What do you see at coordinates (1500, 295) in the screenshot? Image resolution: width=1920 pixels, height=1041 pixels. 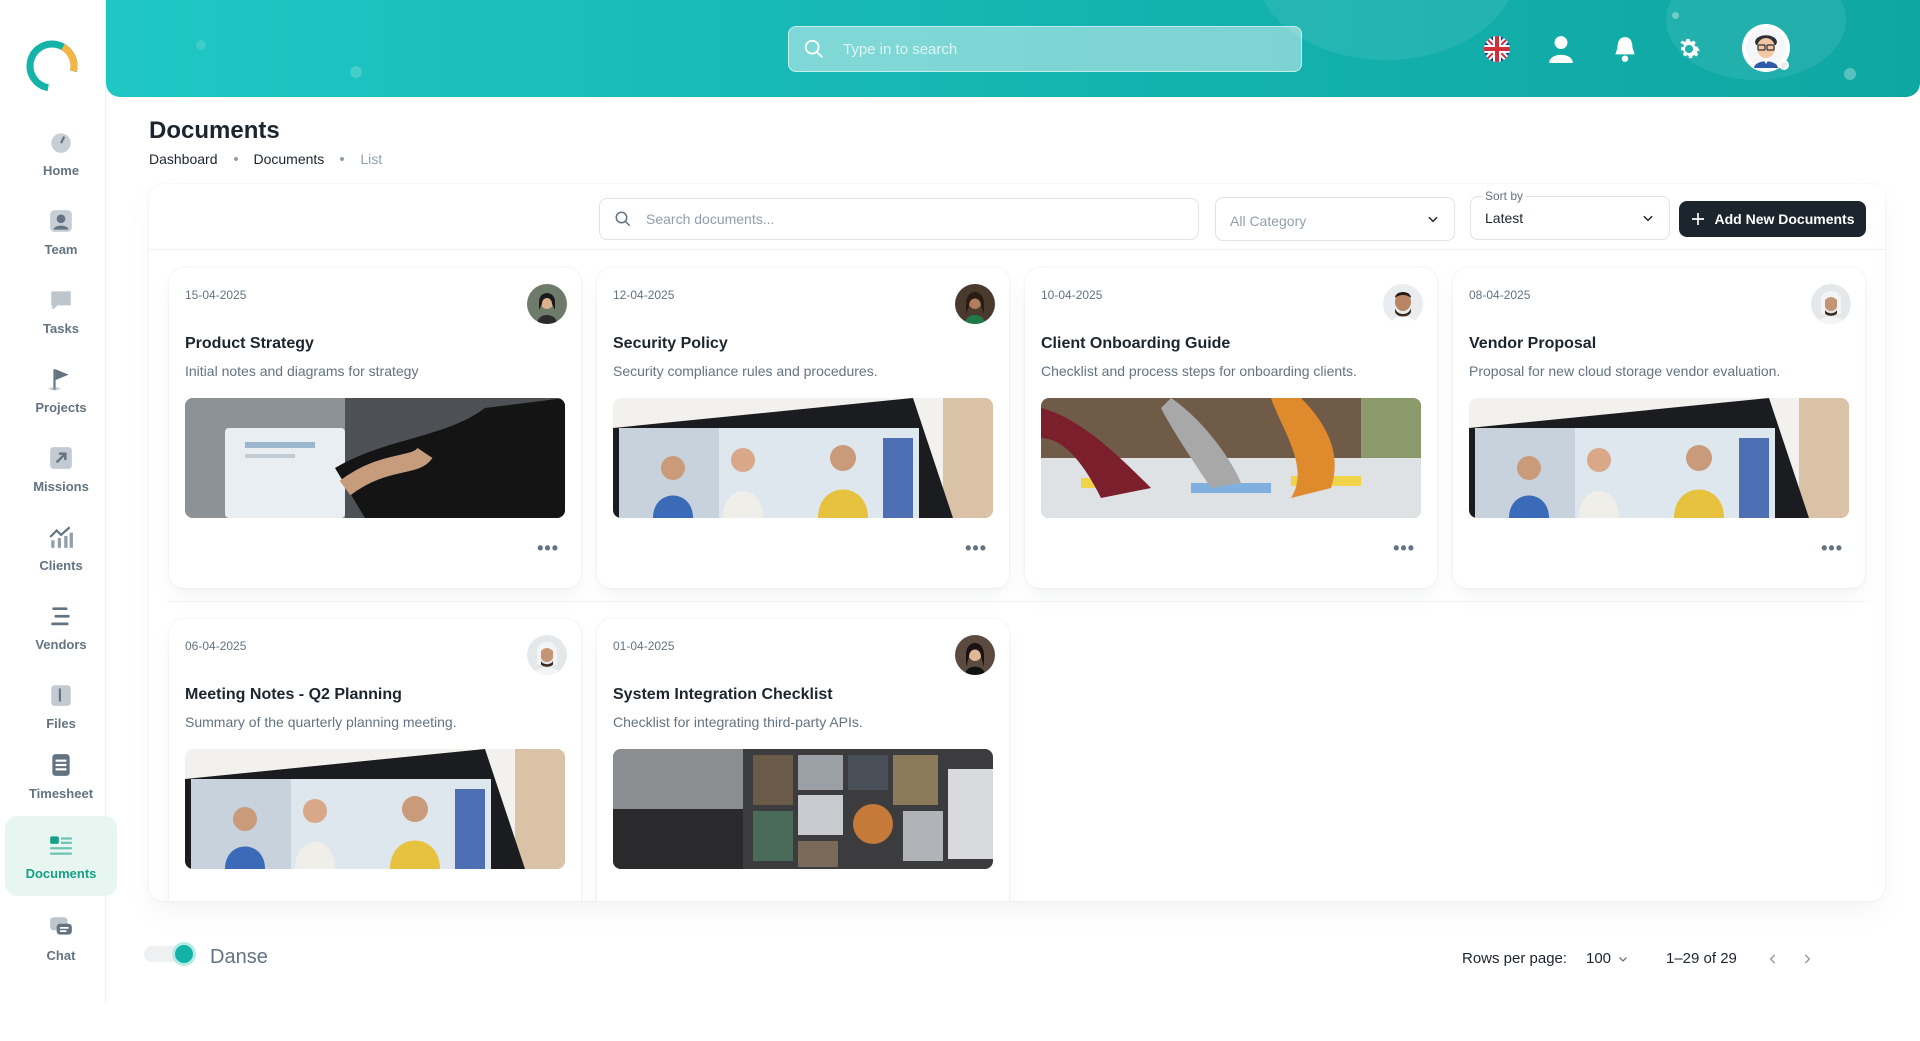 I see `document-date: 08-04-2025` at bounding box center [1500, 295].